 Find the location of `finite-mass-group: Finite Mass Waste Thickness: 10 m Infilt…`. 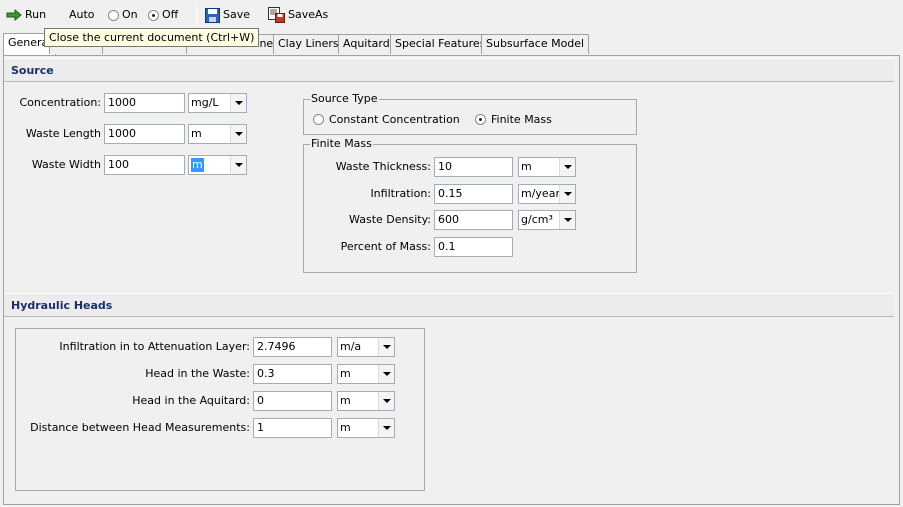

finite-mass-group: Finite Mass Waste Thickness: 10 m Infilt… is located at coordinates (470, 205).